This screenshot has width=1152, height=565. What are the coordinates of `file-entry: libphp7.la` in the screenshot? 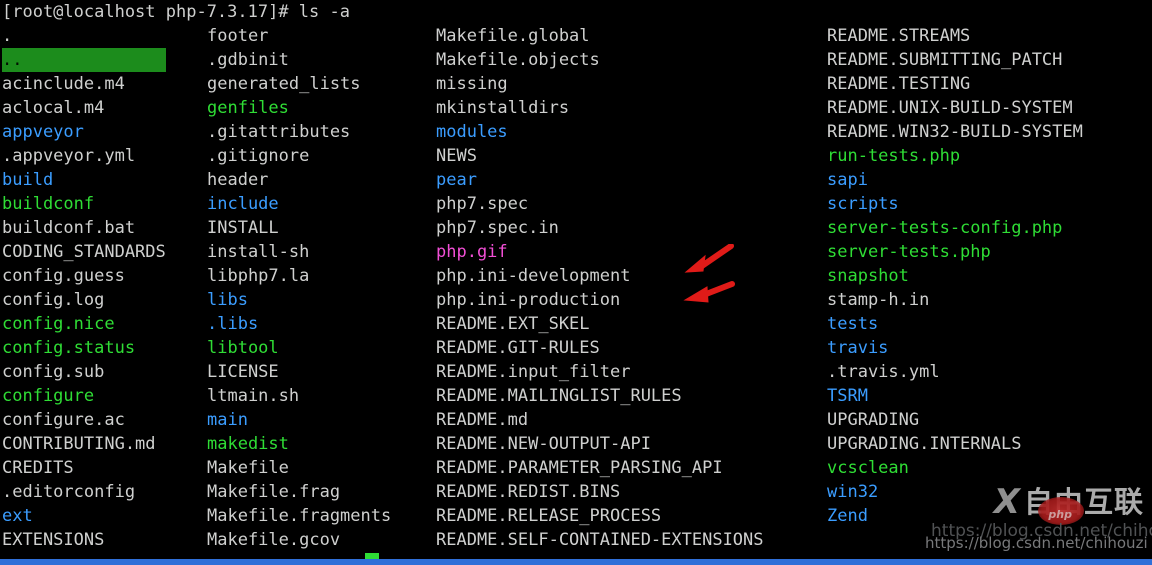 It's located at (258, 276).